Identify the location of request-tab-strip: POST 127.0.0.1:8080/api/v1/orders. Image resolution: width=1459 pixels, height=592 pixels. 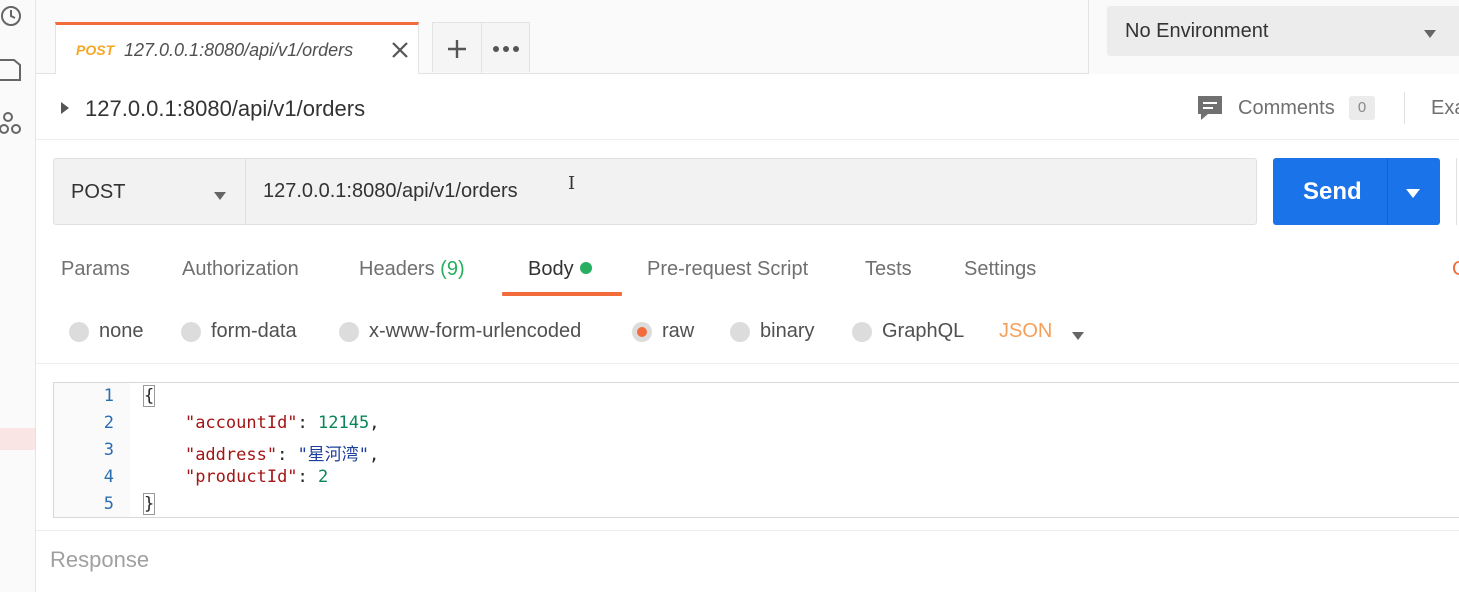
(562, 37).